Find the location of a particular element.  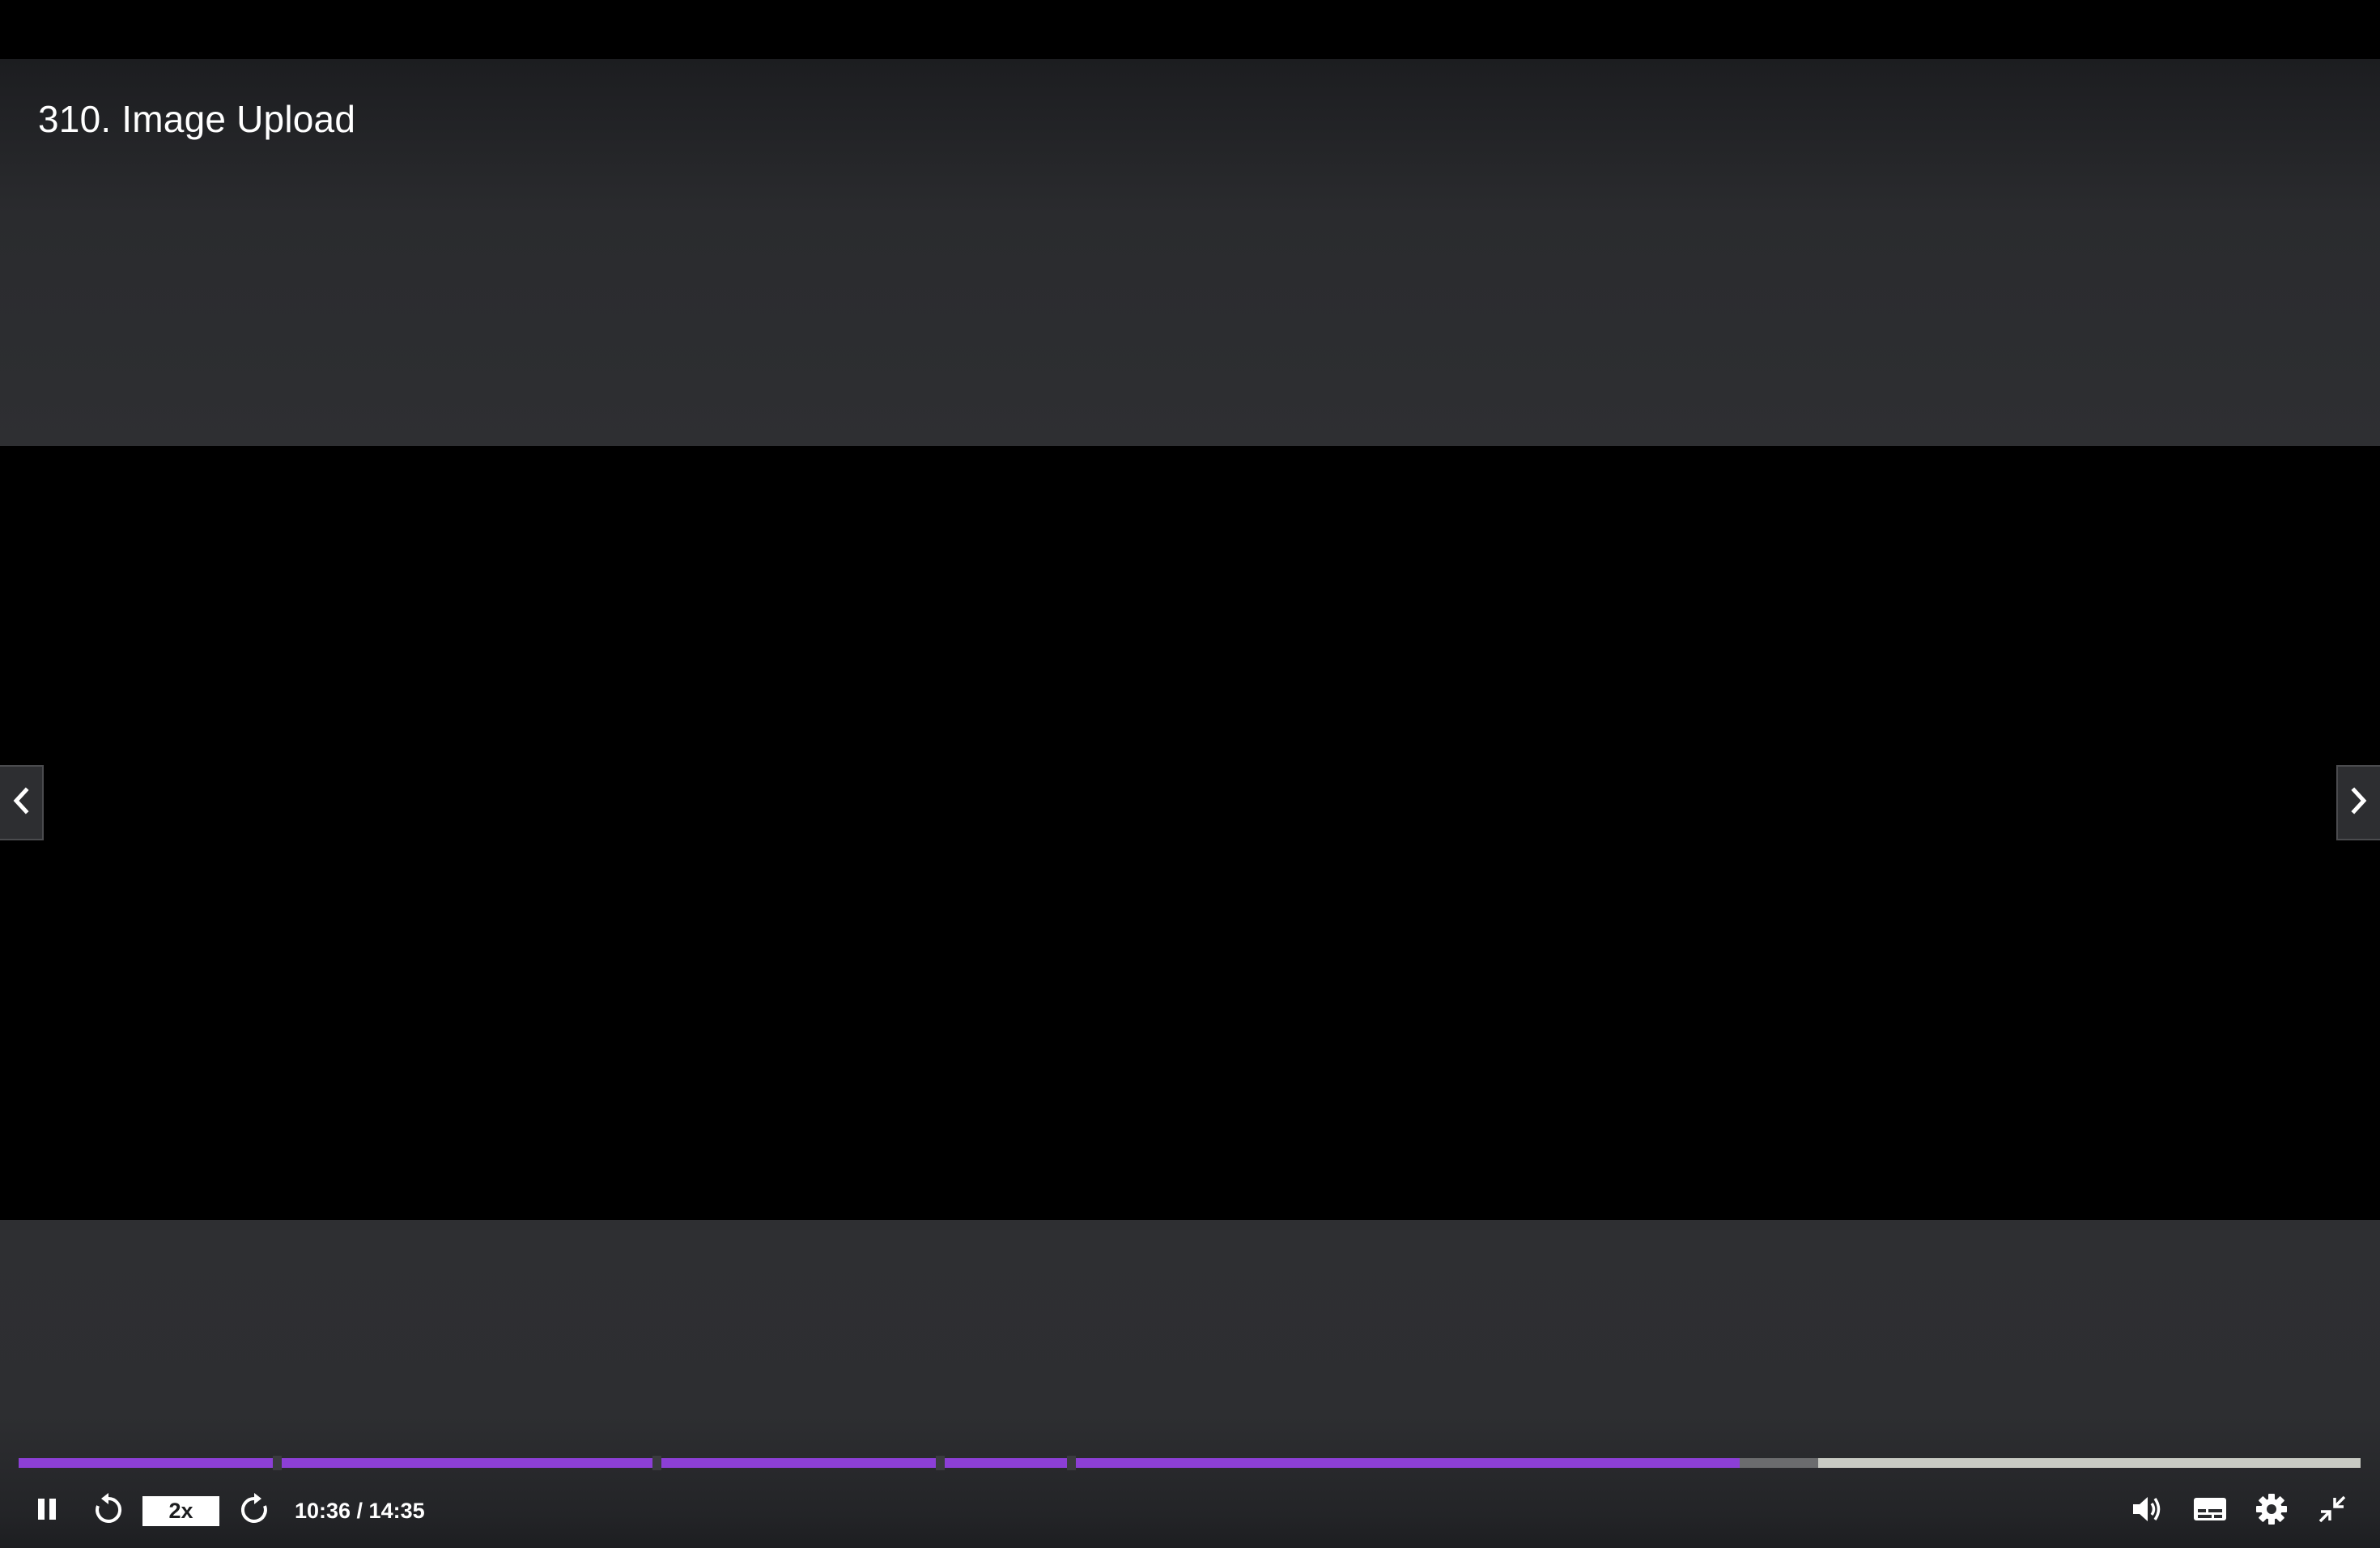

gear-icon is located at coordinates (2272, 1511).